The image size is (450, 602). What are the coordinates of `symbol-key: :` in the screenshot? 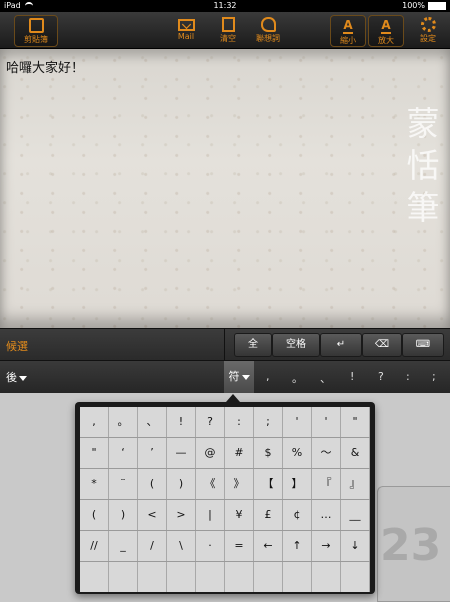 It's located at (239, 422).